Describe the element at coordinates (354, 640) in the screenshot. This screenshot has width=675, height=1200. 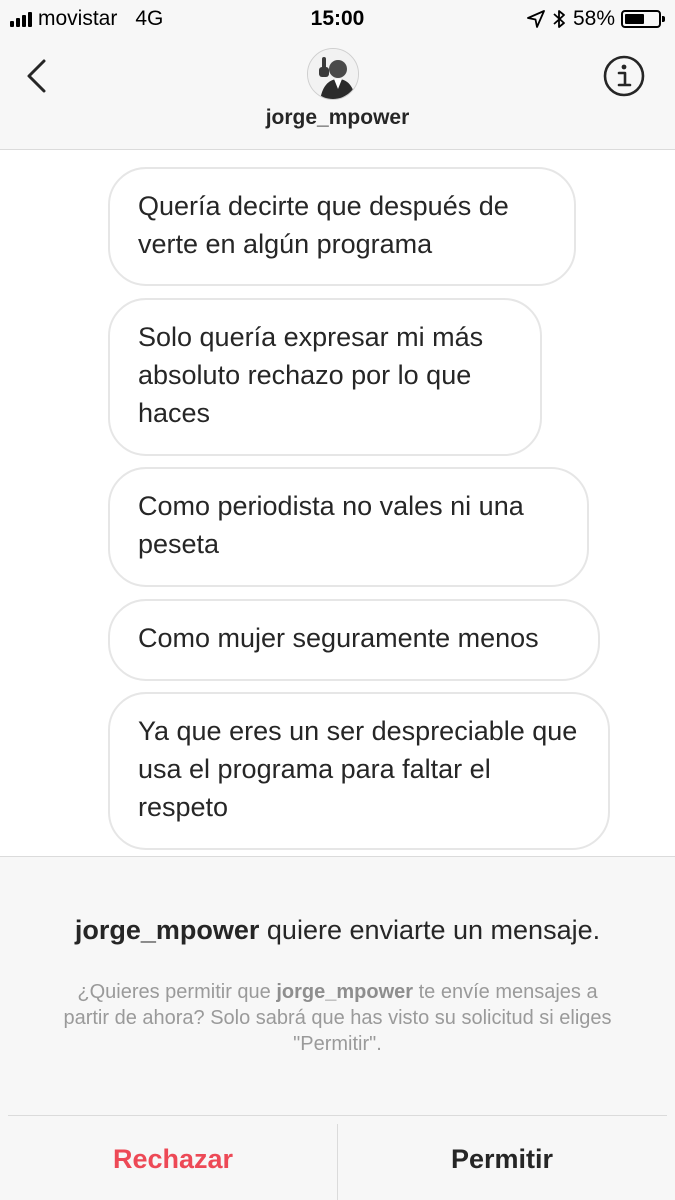
I see `message-bubble: Como mujer seguramente menos` at that location.